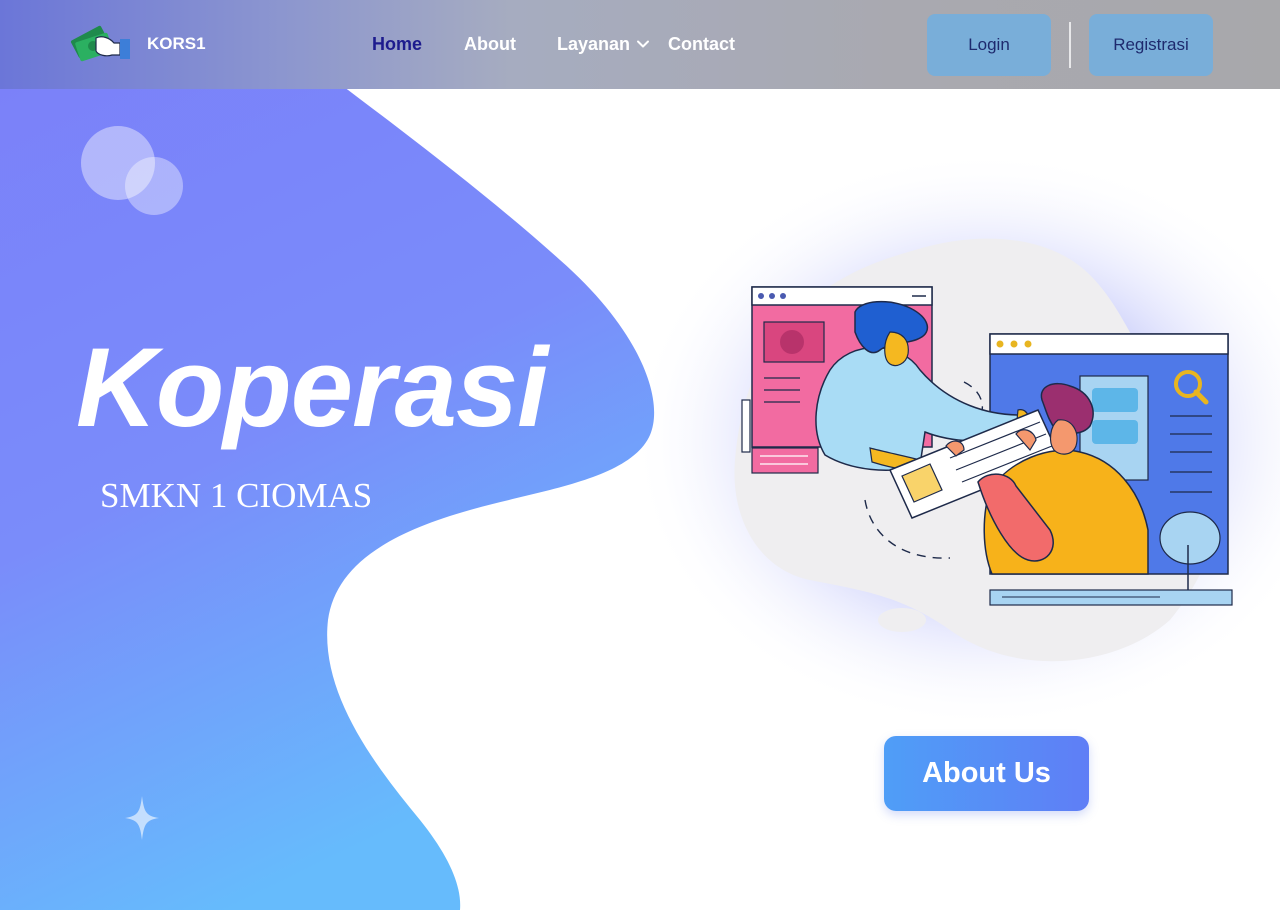 The height and width of the screenshot is (910, 1280). Describe the element at coordinates (397, 44) in the screenshot. I see `nav-home: Home` at that location.